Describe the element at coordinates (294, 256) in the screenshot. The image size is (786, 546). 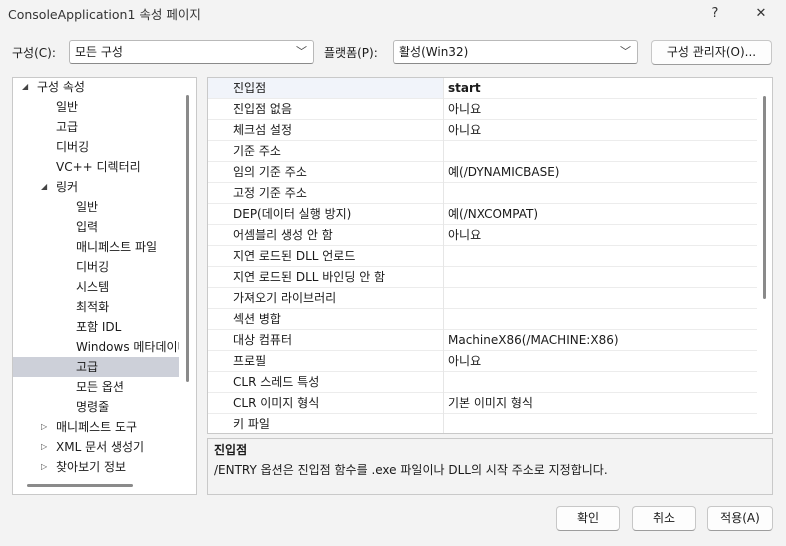
I see `property-name: 지연 로드된 DLL 언로드` at that location.